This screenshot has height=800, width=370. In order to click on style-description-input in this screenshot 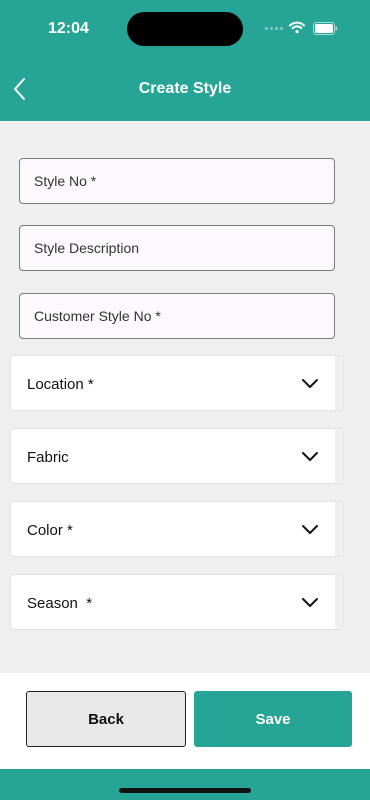, I will do `click(177, 248)`.